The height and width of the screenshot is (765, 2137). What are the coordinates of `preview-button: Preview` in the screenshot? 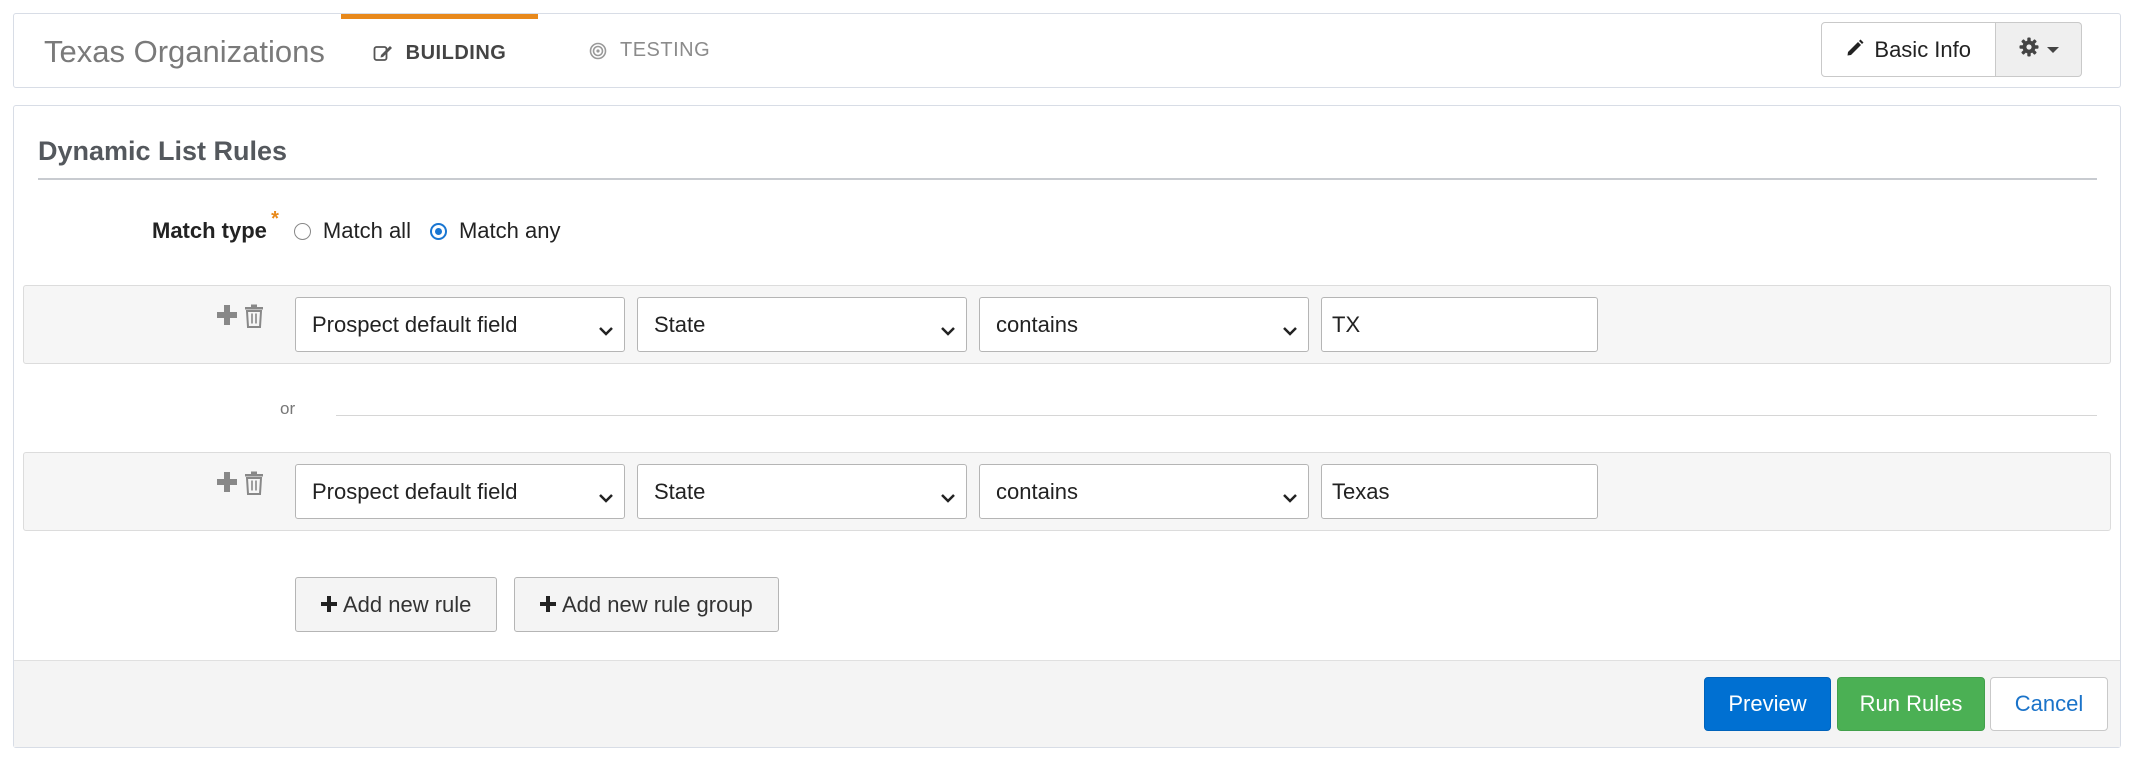 It's located at (1767, 704).